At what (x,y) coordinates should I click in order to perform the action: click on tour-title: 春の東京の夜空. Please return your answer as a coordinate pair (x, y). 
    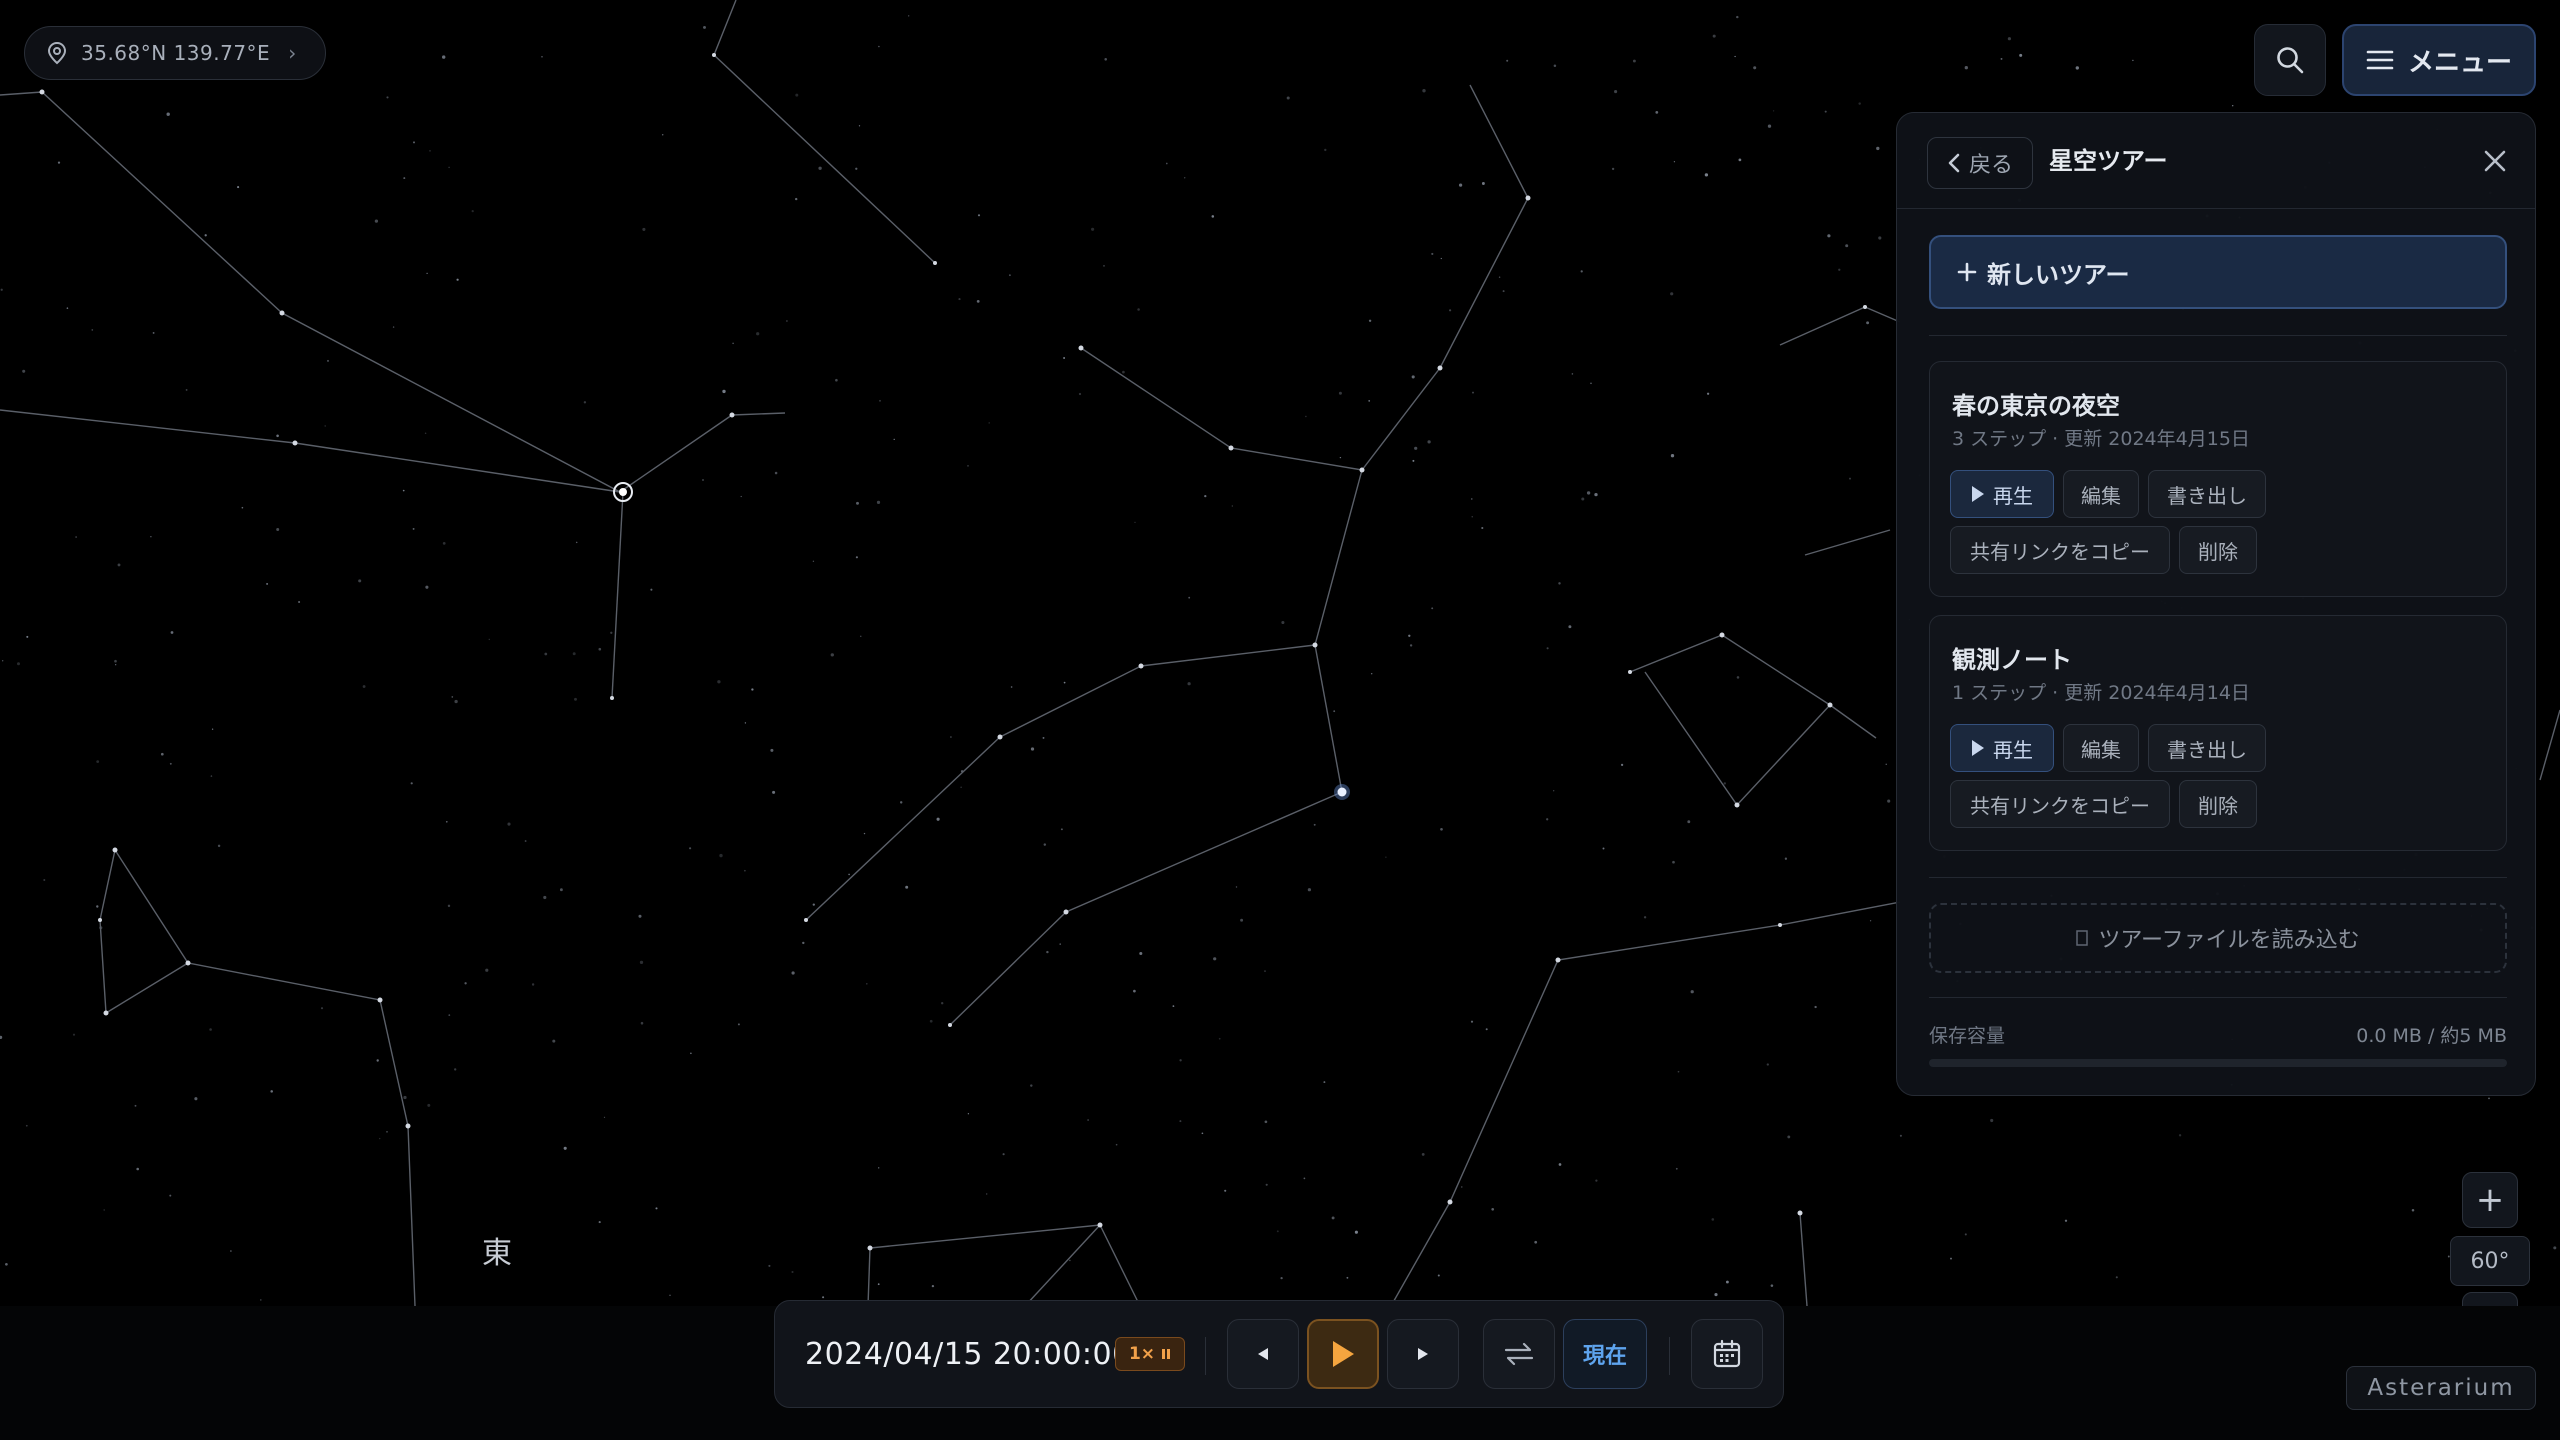
    Looking at the image, I should click on (2036, 406).